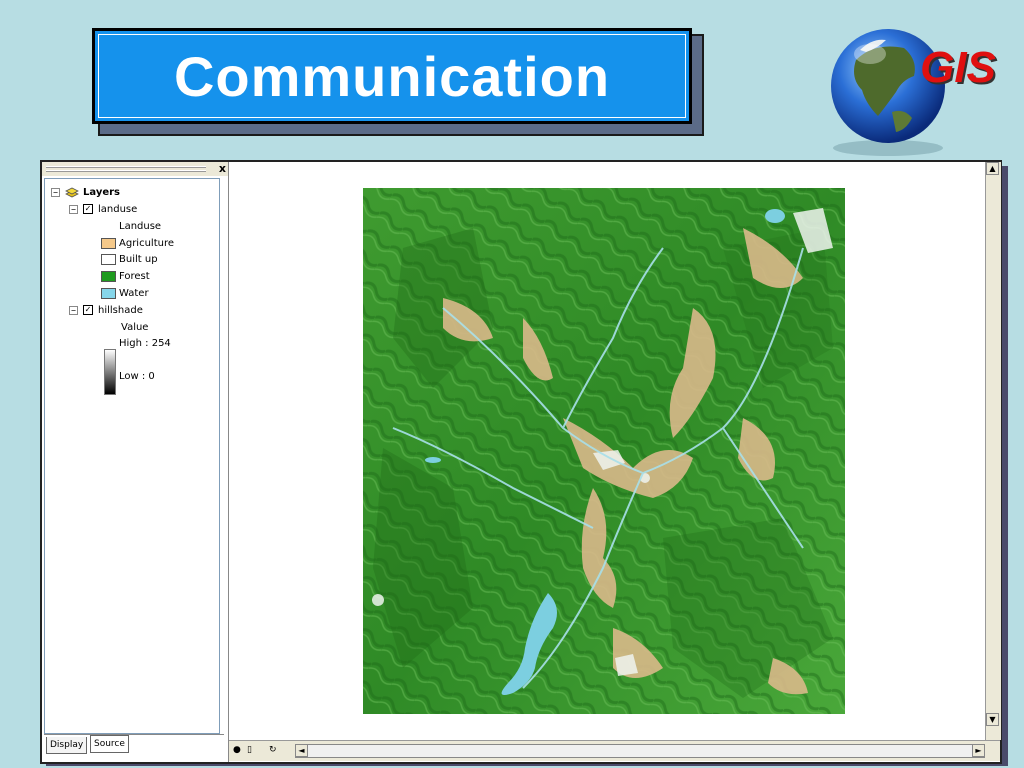 The image size is (1024, 768). What do you see at coordinates (108, 293) in the screenshot?
I see `water-swatch` at bounding box center [108, 293].